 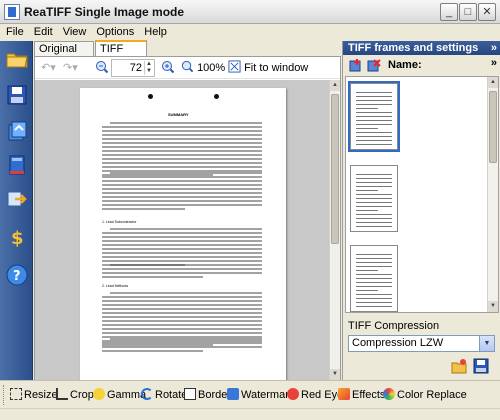 I want to click on zoom-out-icon, so click(x=102, y=68).